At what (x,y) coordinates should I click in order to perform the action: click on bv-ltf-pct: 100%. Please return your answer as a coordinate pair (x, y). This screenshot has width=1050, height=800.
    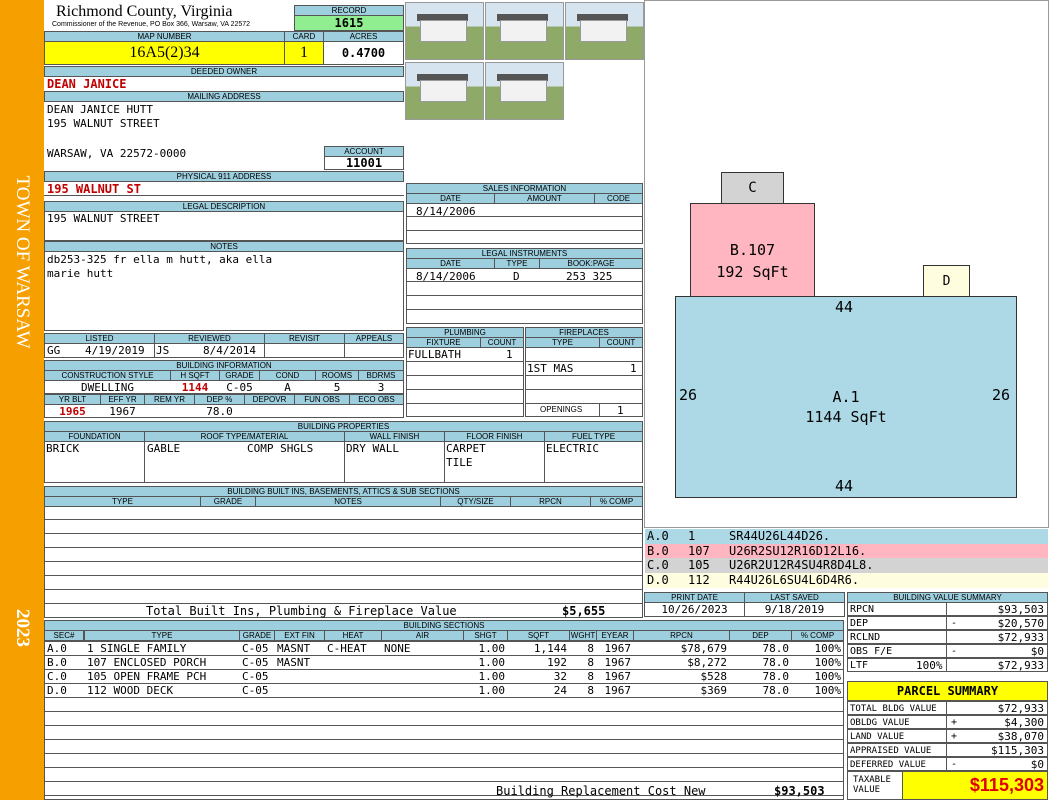
    Looking at the image, I should click on (929, 665).